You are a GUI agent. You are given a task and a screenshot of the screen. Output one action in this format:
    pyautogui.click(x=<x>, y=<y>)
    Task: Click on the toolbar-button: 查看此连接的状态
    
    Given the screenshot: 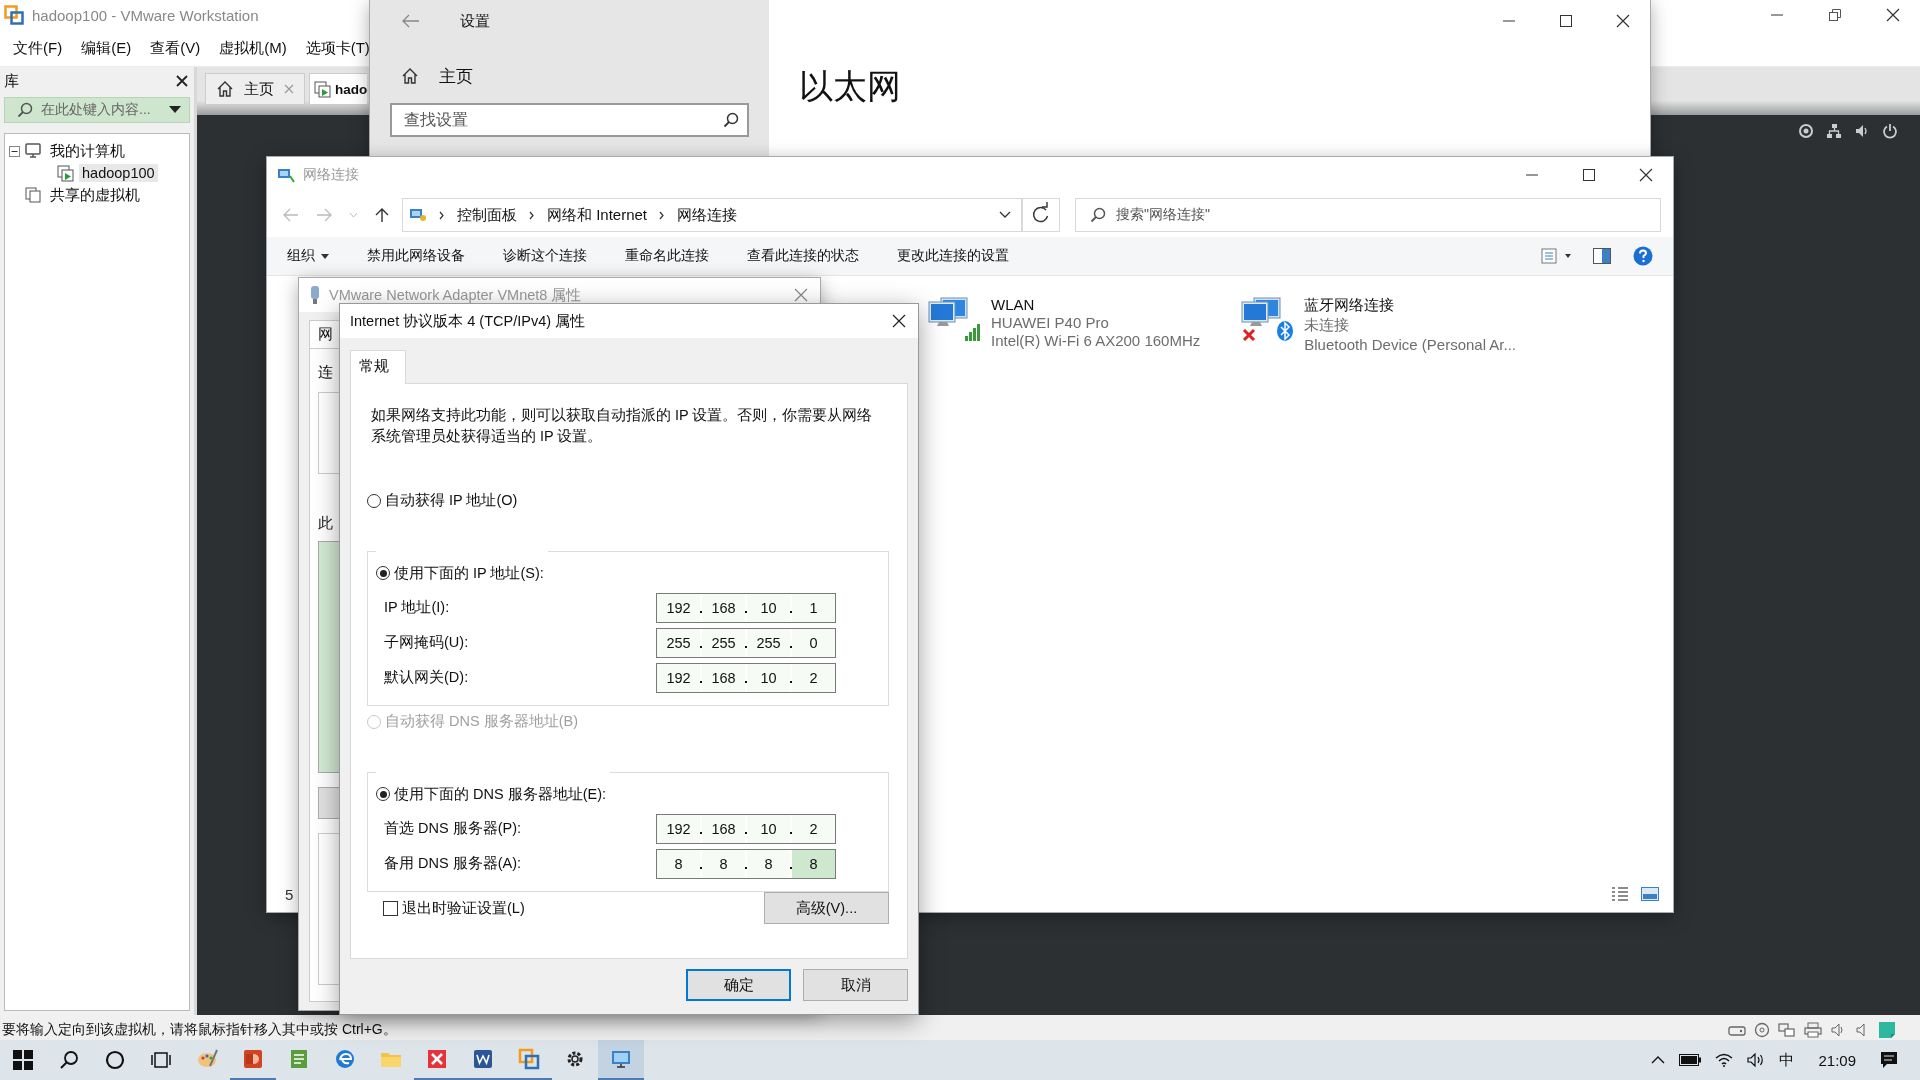 What is the action you would take?
    pyautogui.click(x=803, y=256)
    